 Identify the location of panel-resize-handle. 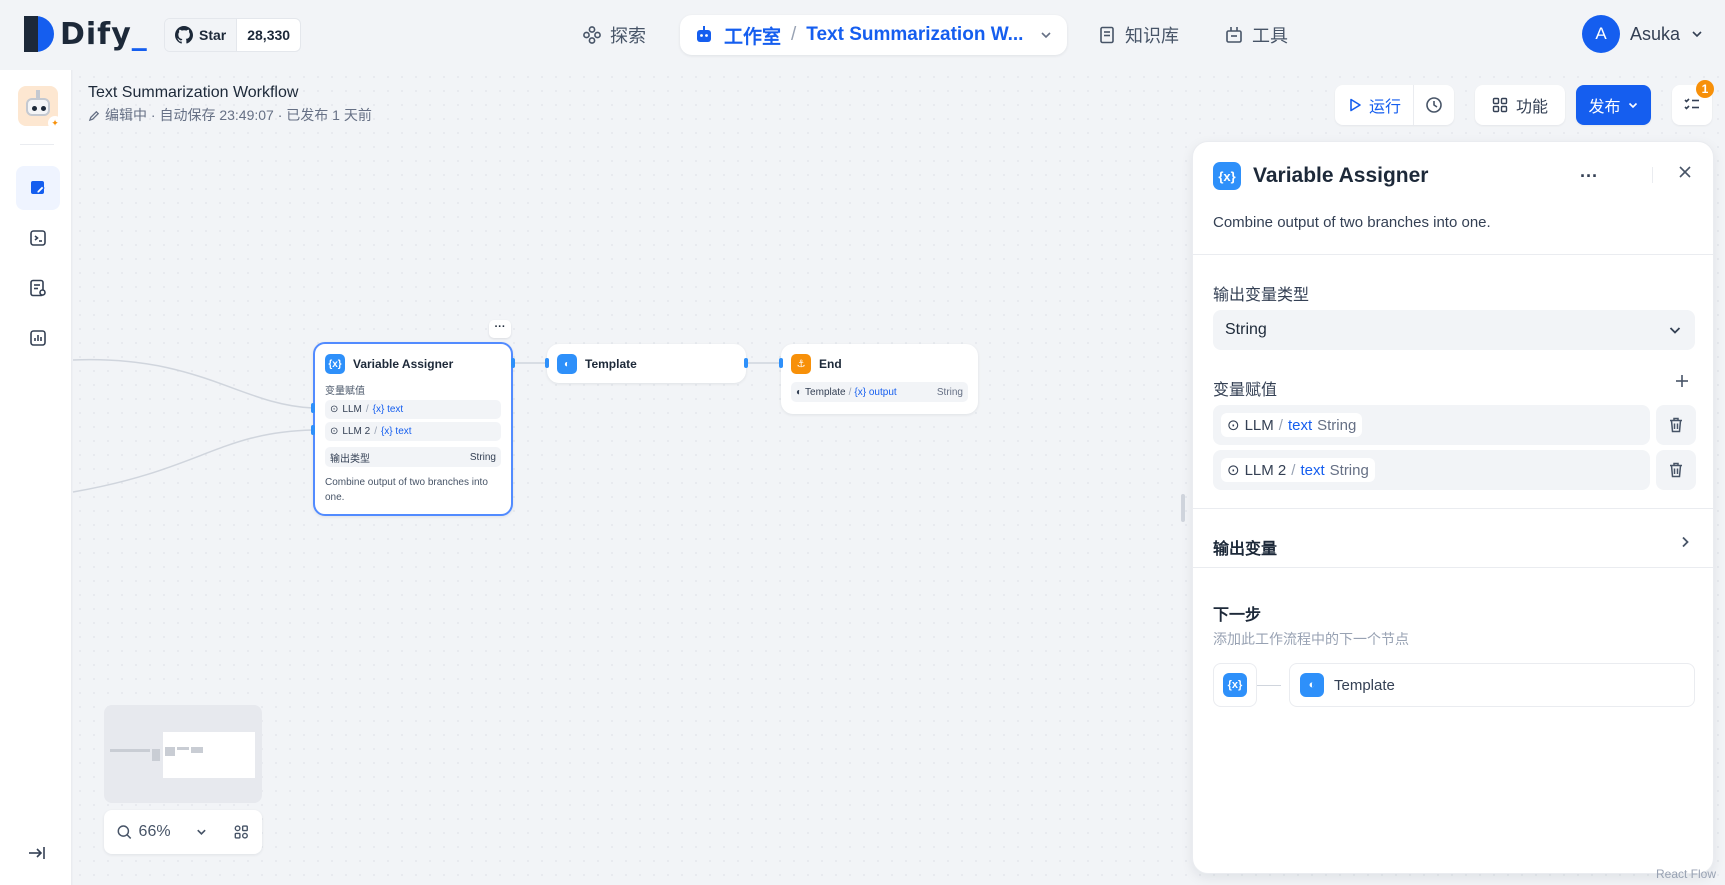
(1183, 508).